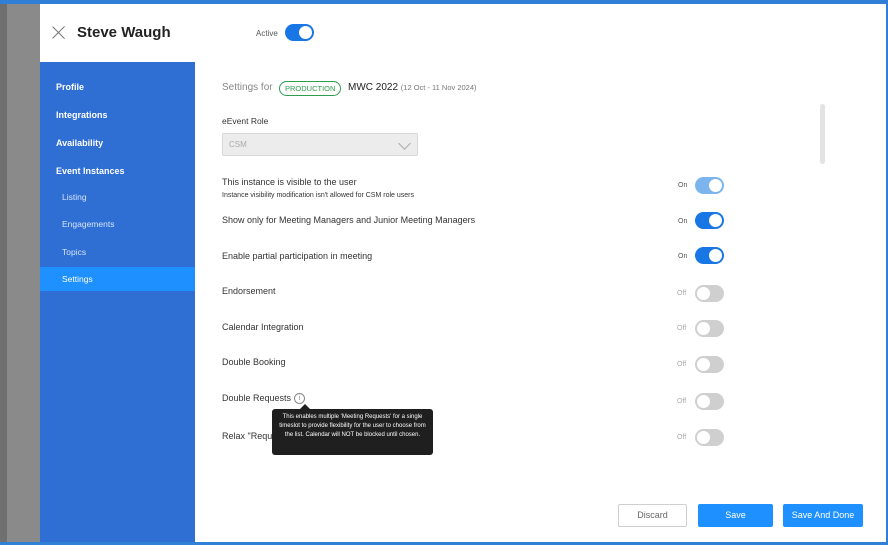 This screenshot has height=545, width=888. Describe the element at coordinates (735, 515) in the screenshot. I see `save-button: Save` at that location.